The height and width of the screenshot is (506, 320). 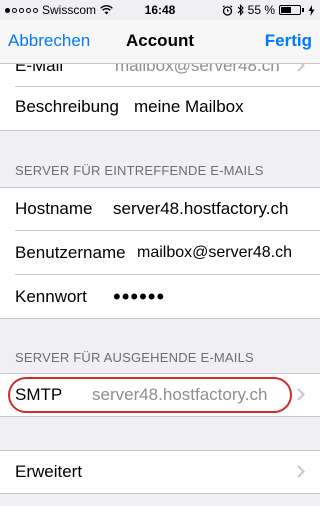 What do you see at coordinates (139, 297) in the screenshot?
I see `password-value: ••••••` at bounding box center [139, 297].